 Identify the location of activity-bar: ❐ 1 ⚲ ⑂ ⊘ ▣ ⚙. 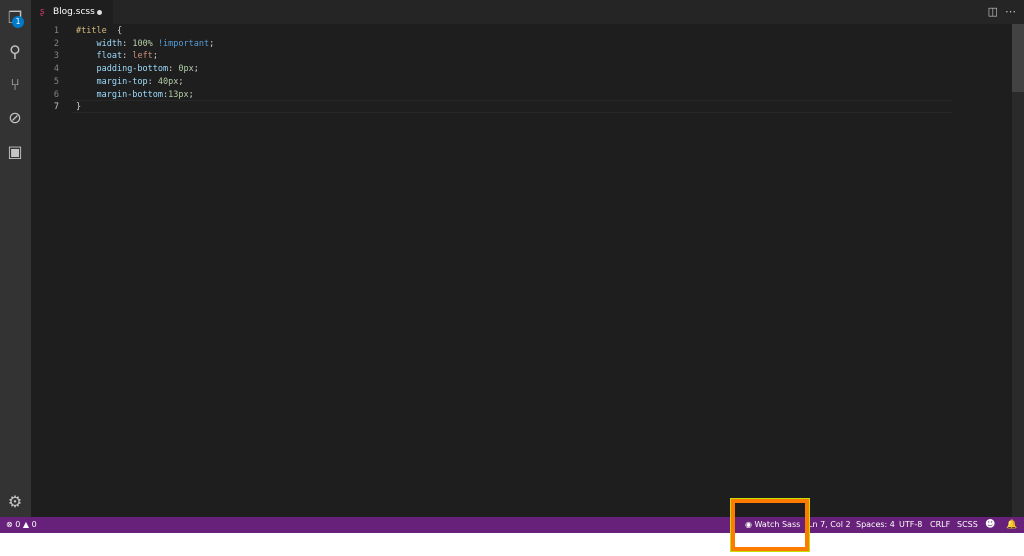
(15, 258).